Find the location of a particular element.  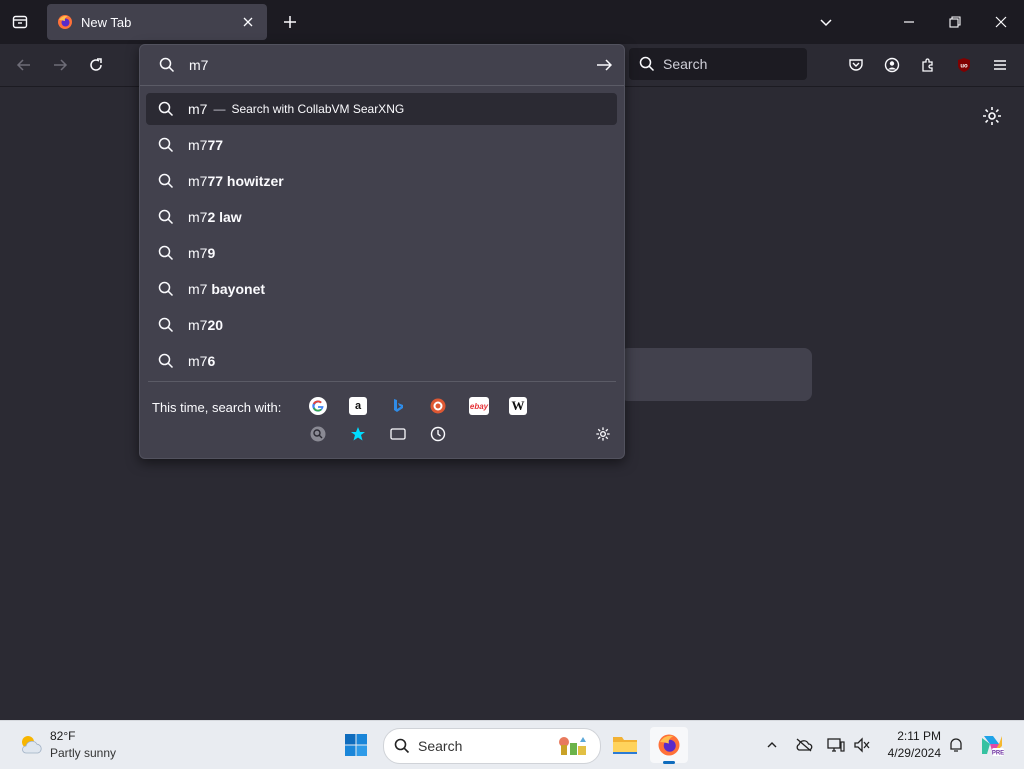

pocket-icon is located at coordinates (856, 65).